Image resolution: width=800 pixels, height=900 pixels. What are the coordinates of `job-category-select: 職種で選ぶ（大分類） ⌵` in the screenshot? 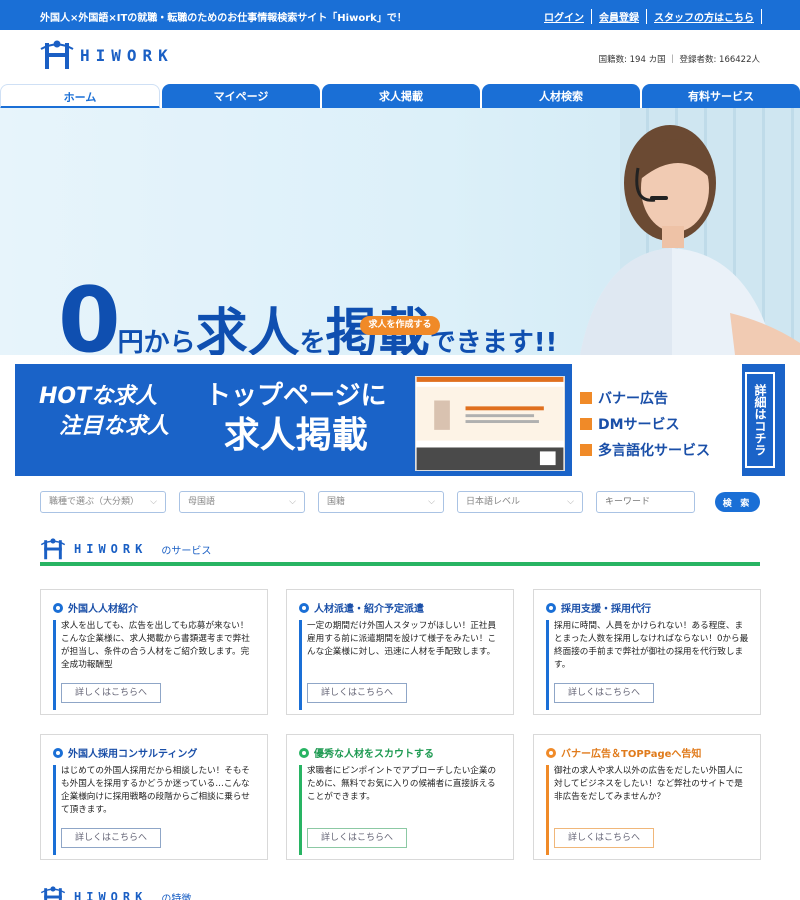 It's located at (103, 502).